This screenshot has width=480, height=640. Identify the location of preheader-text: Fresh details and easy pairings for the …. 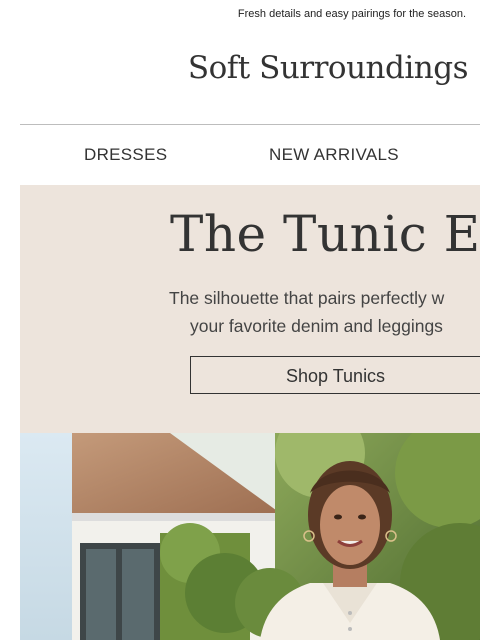
(351, 14).